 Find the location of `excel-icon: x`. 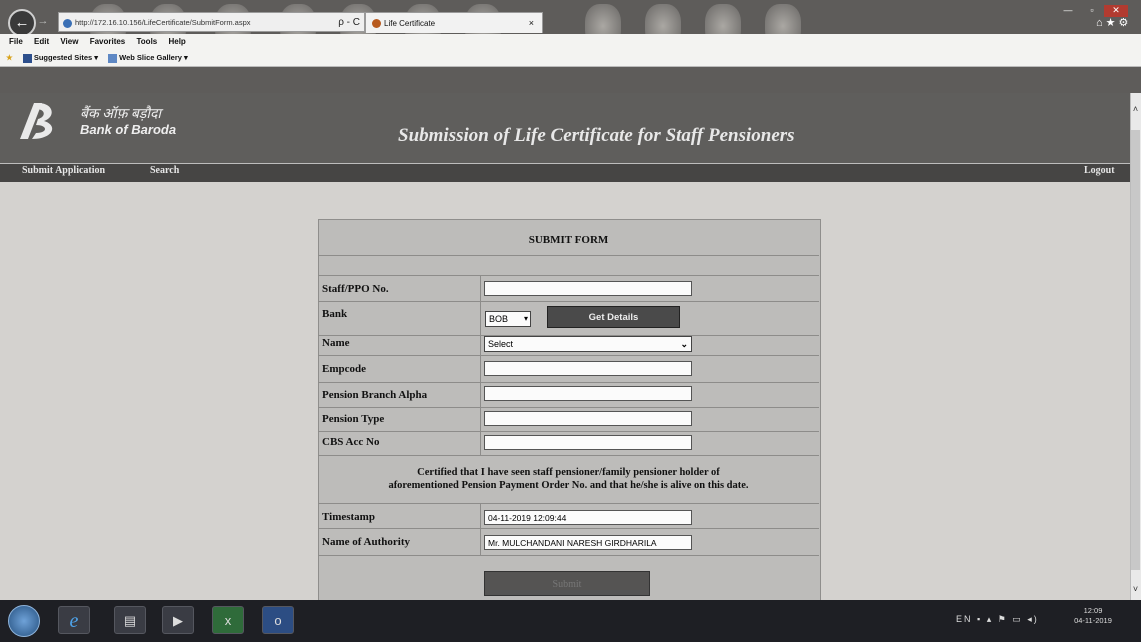

excel-icon: x is located at coordinates (228, 620).